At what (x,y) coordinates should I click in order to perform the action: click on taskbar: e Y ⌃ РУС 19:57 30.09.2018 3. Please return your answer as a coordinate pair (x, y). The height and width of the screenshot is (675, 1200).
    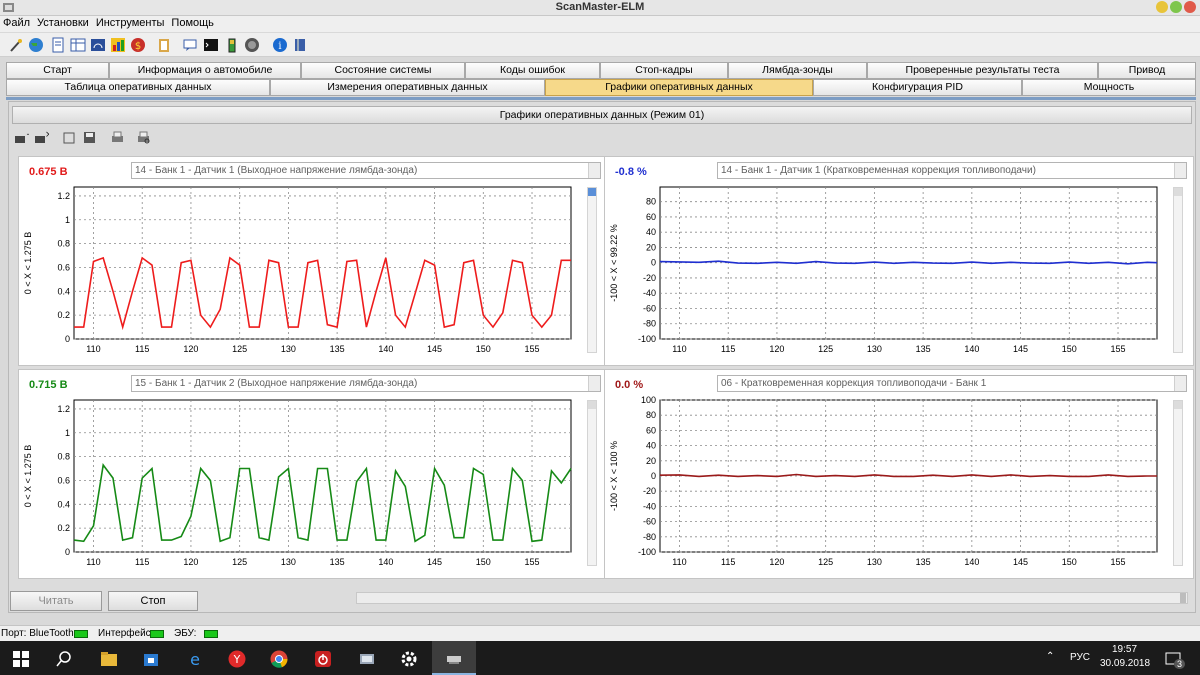
    Looking at the image, I should click on (600, 658).